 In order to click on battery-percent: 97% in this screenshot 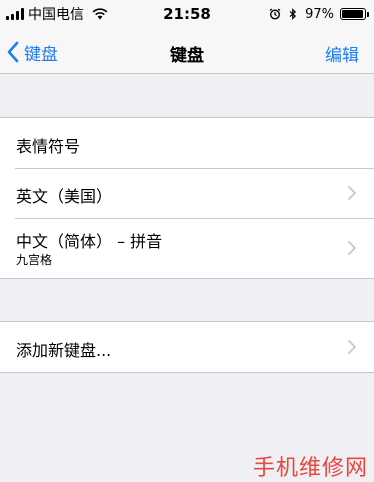, I will do `click(319, 14)`.